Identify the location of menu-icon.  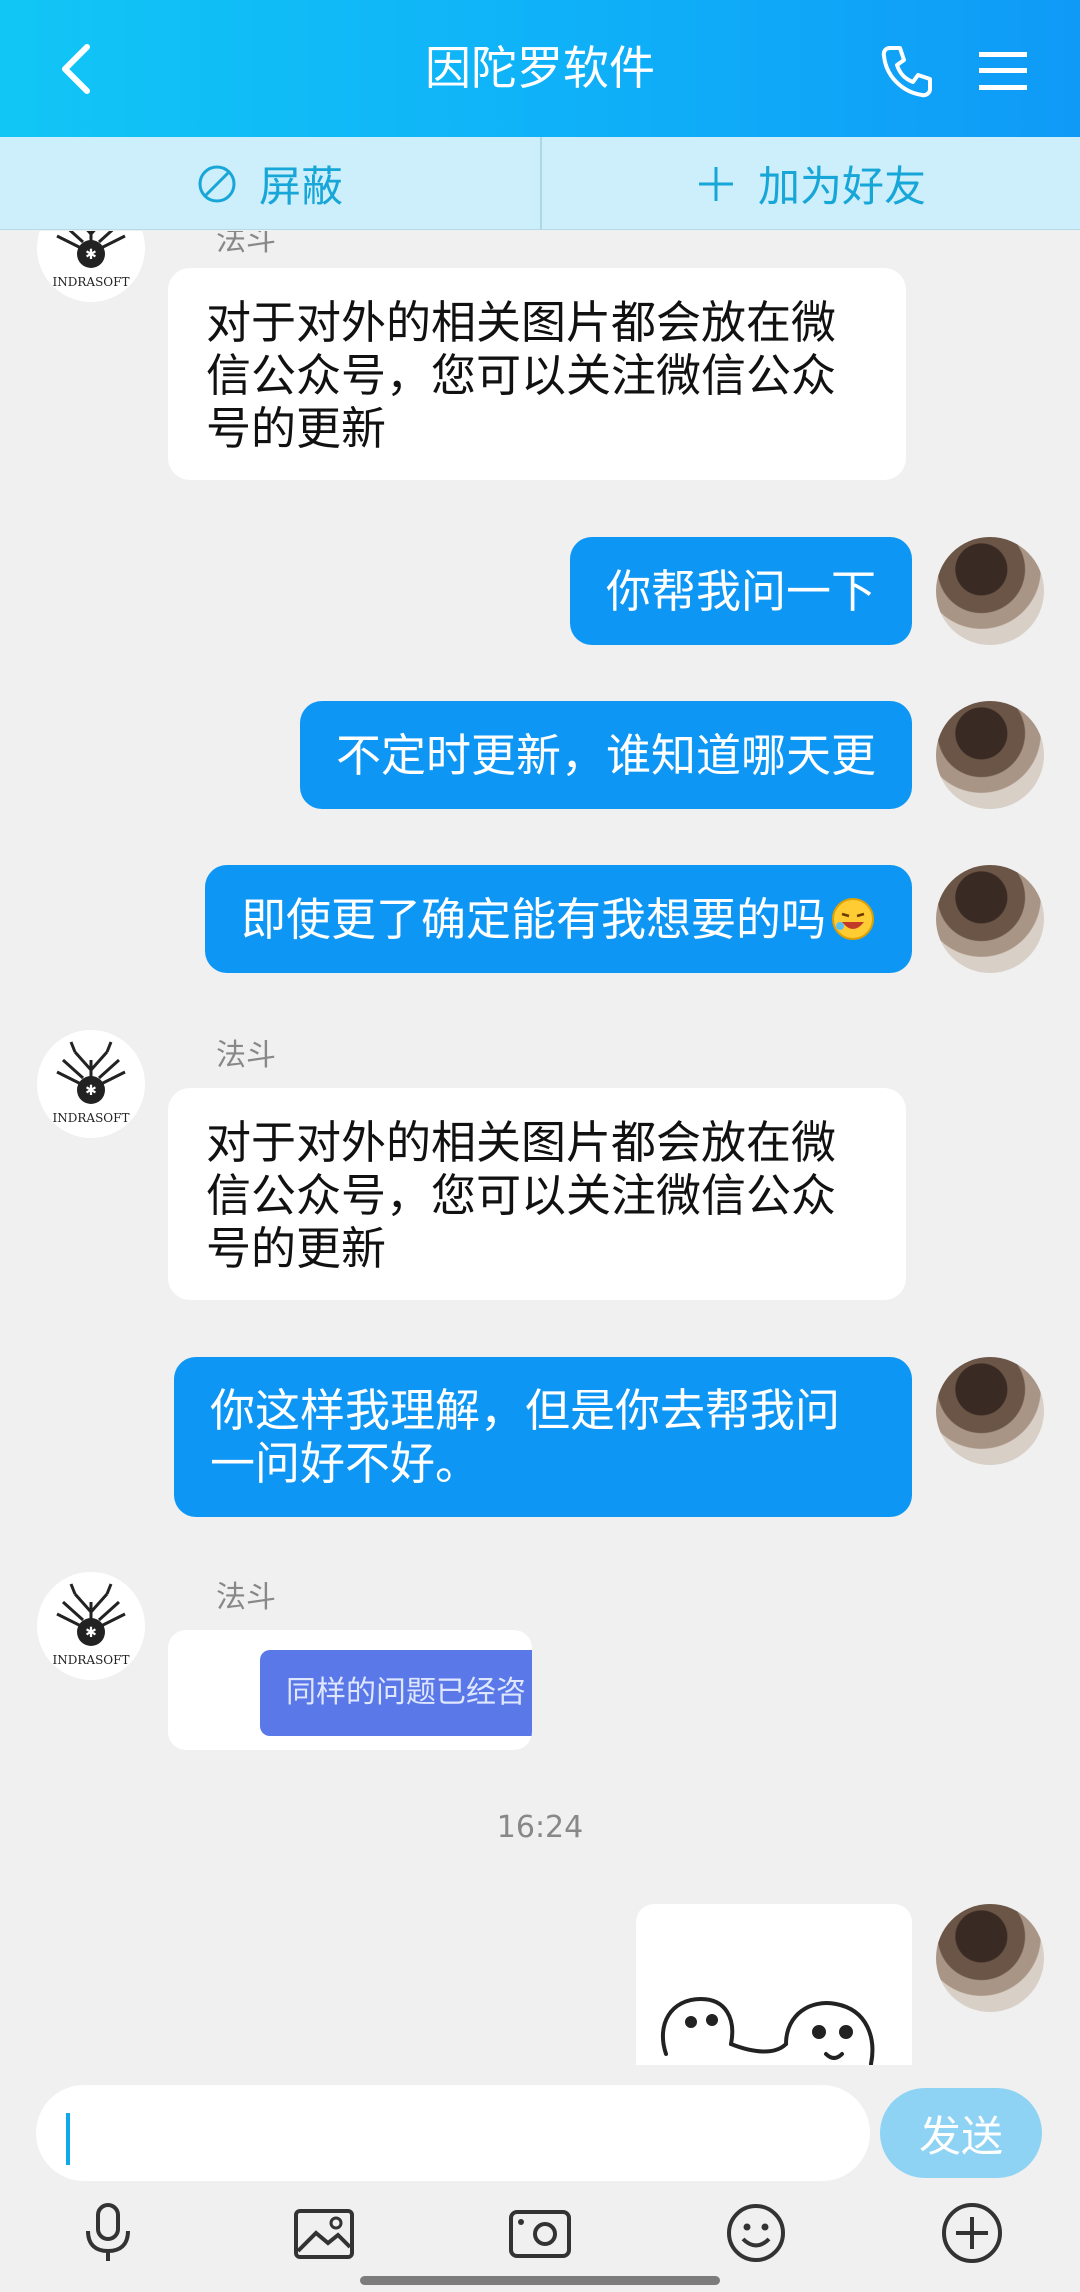
(1003, 71).